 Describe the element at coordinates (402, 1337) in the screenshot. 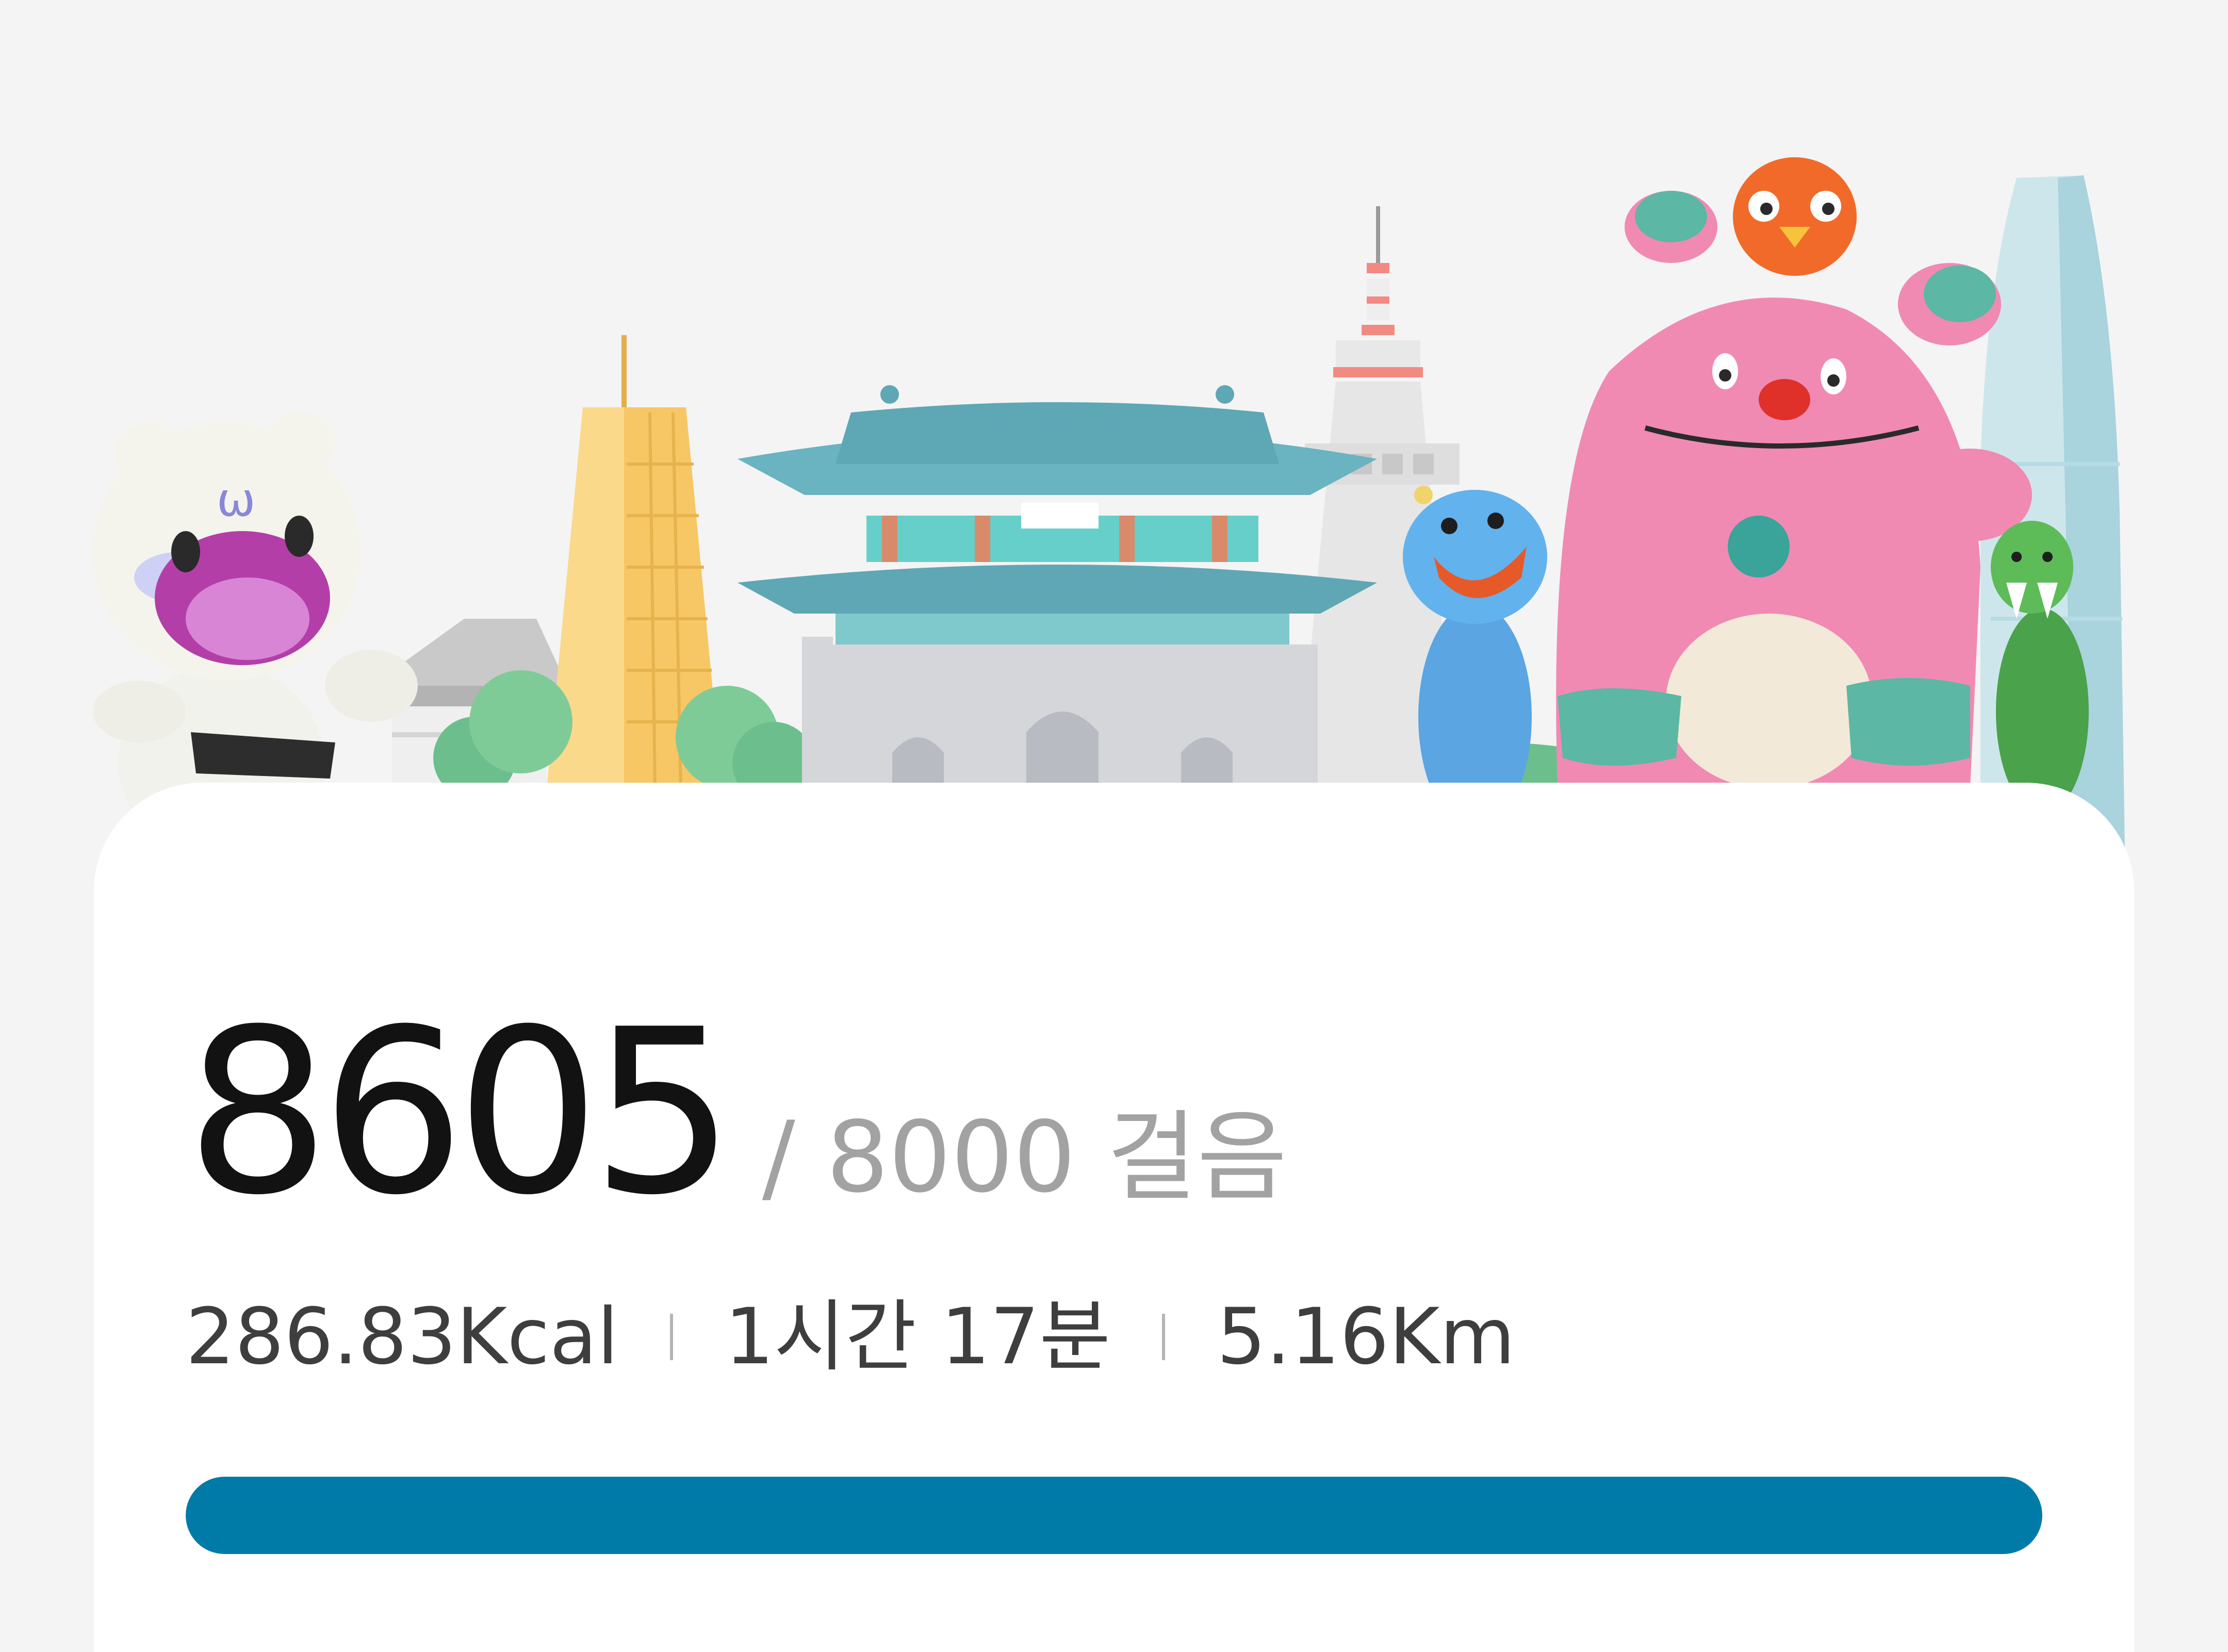

I see `calories-value: 286.83Kcal` at that location.